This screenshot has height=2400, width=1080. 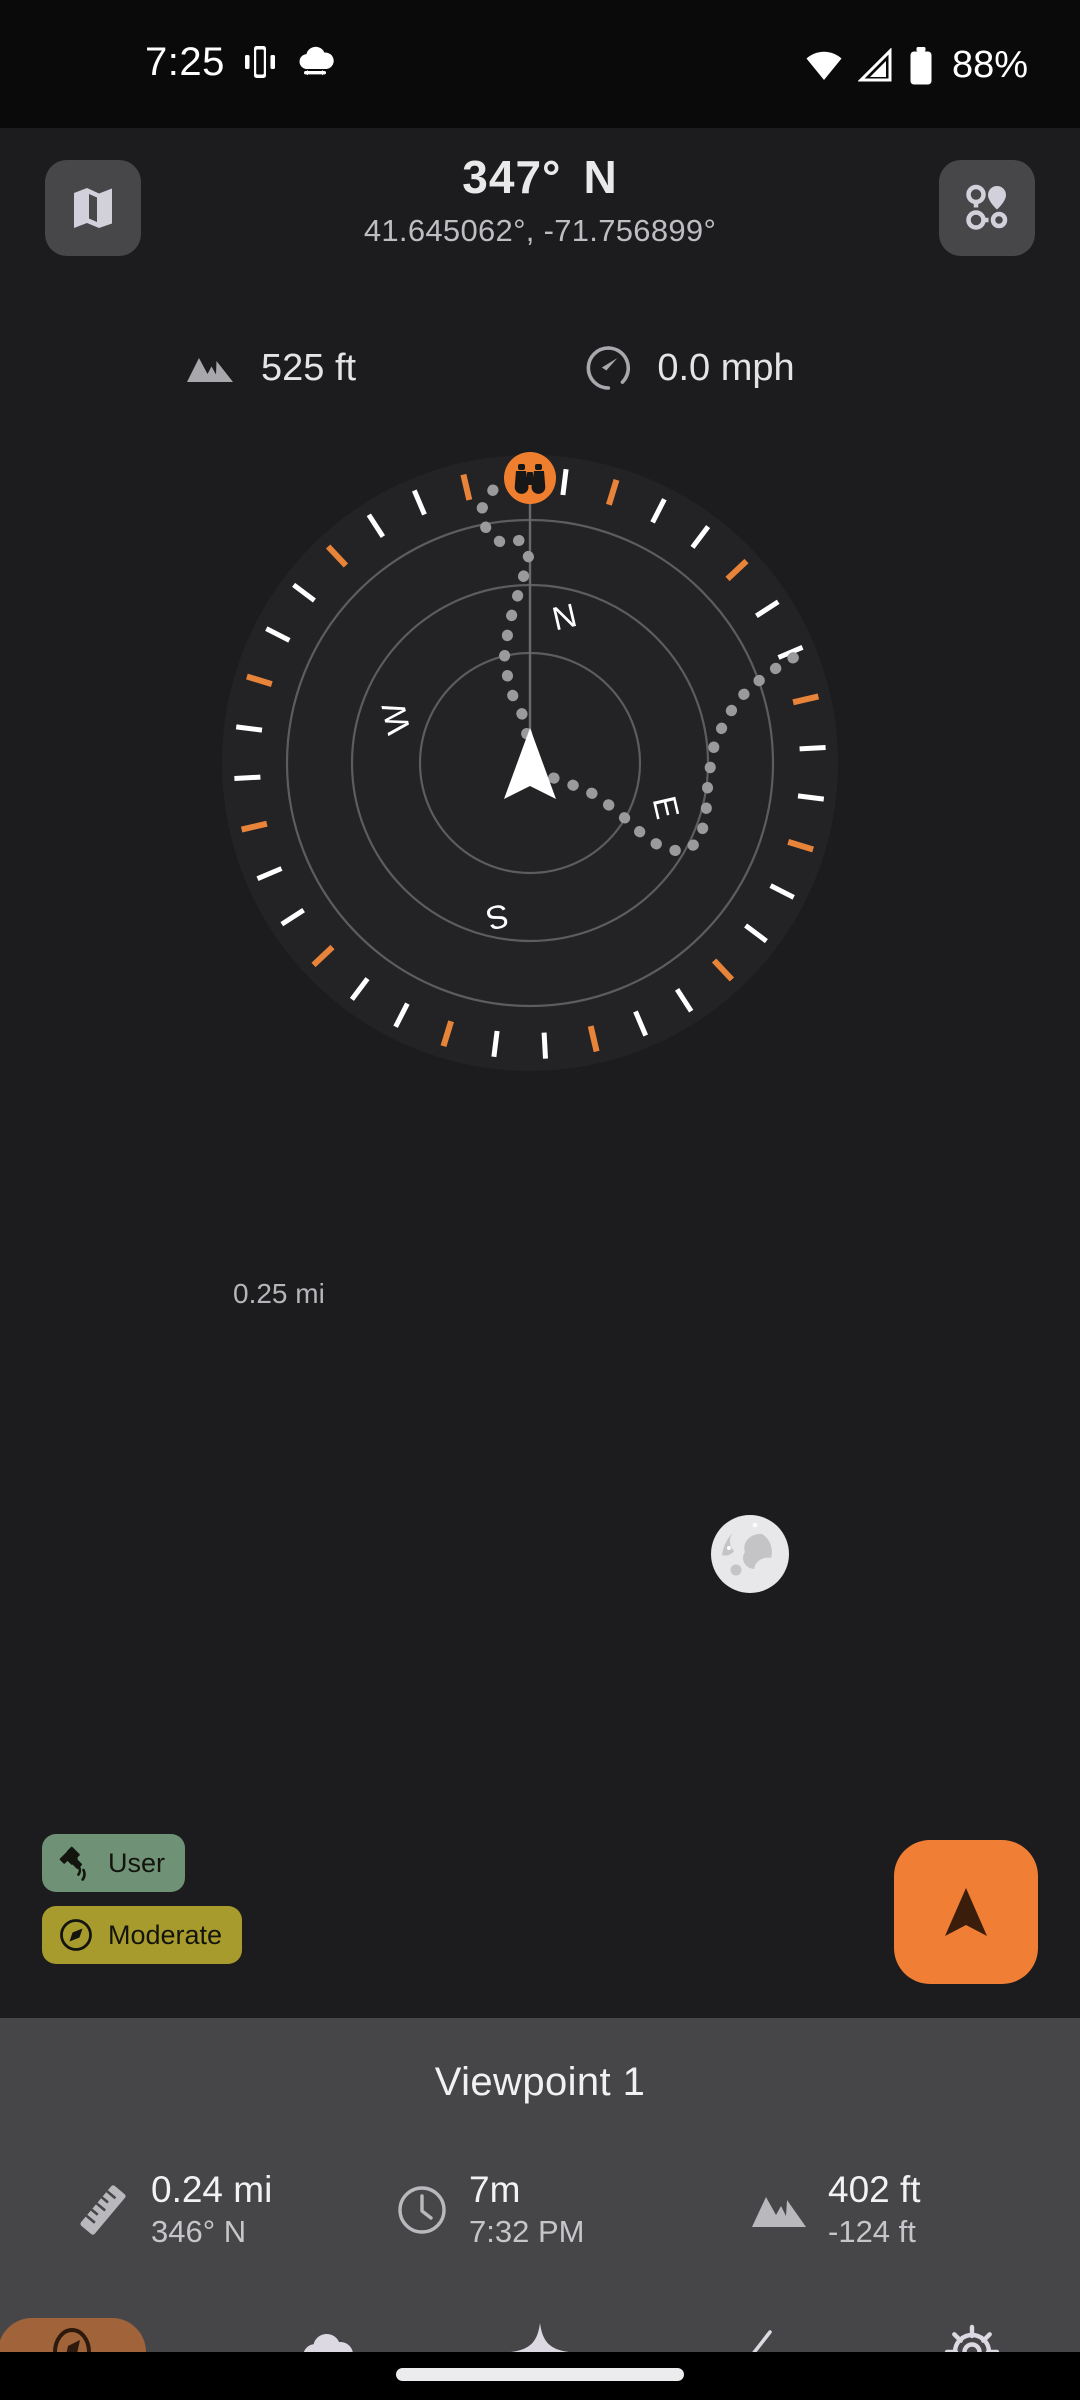 I want to click on stat-elevation-gain: 402 ft, so click(x=874, y=2189).